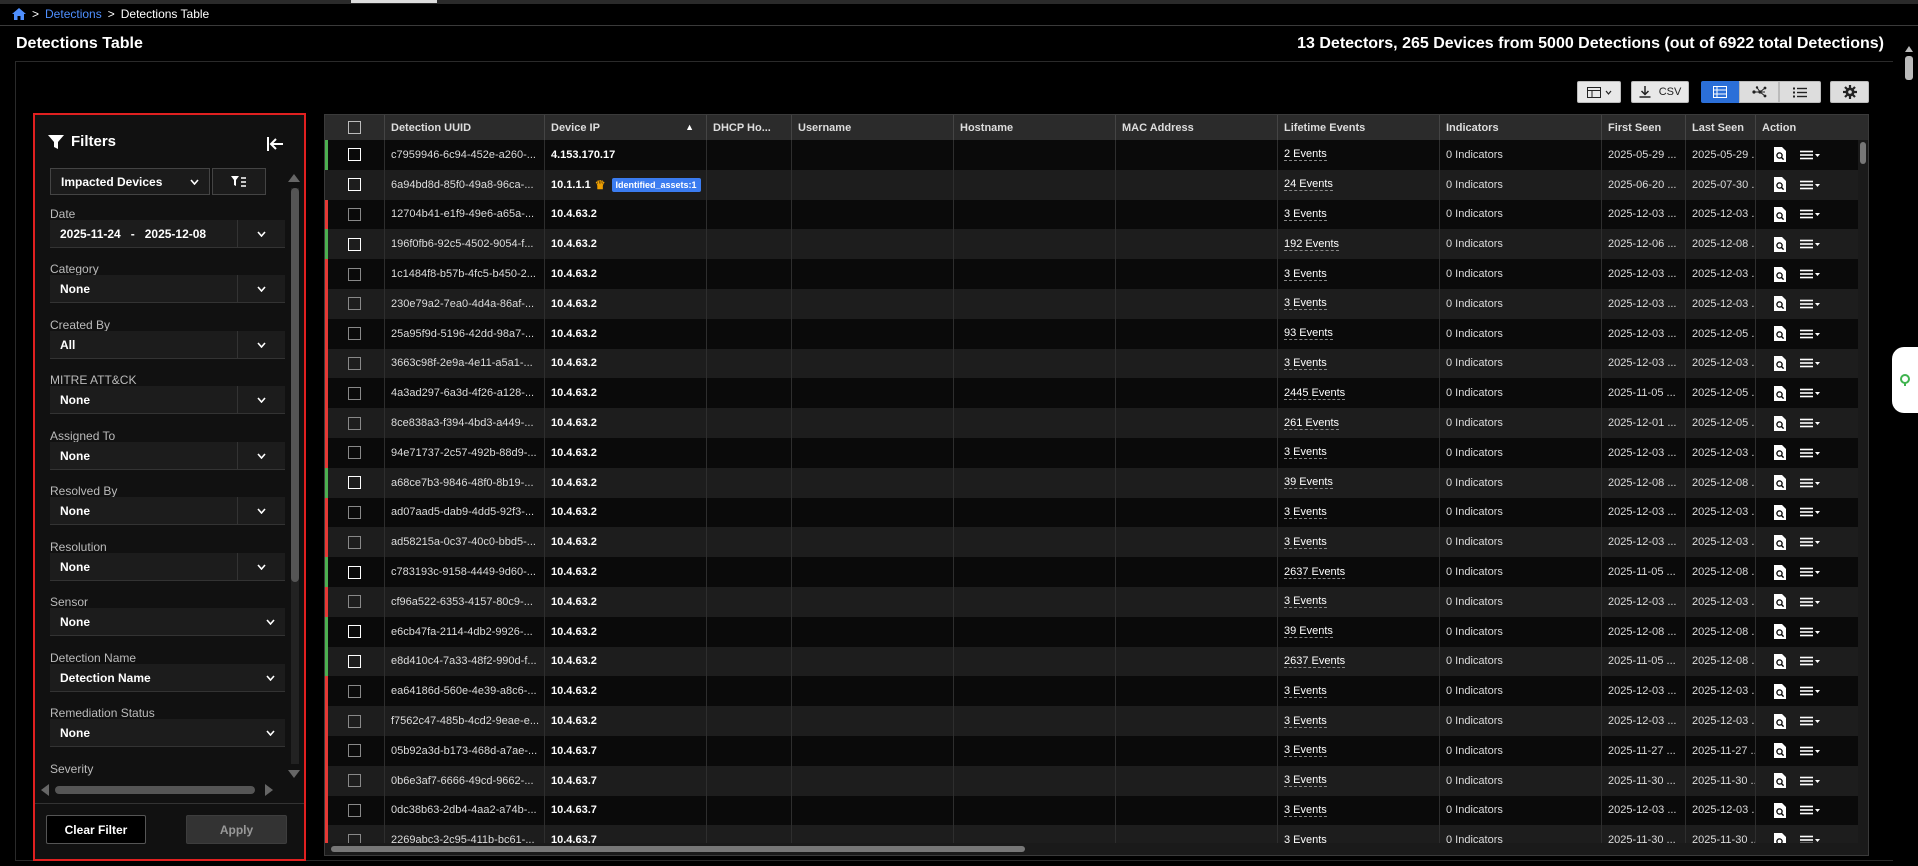 The height and width of the screenshot is (866, 1918). What do you see at coordinates (1308, 483) in the screenshot?
I see `lifetime-events-link: 39 Events` at bounding box center [1308, 483].